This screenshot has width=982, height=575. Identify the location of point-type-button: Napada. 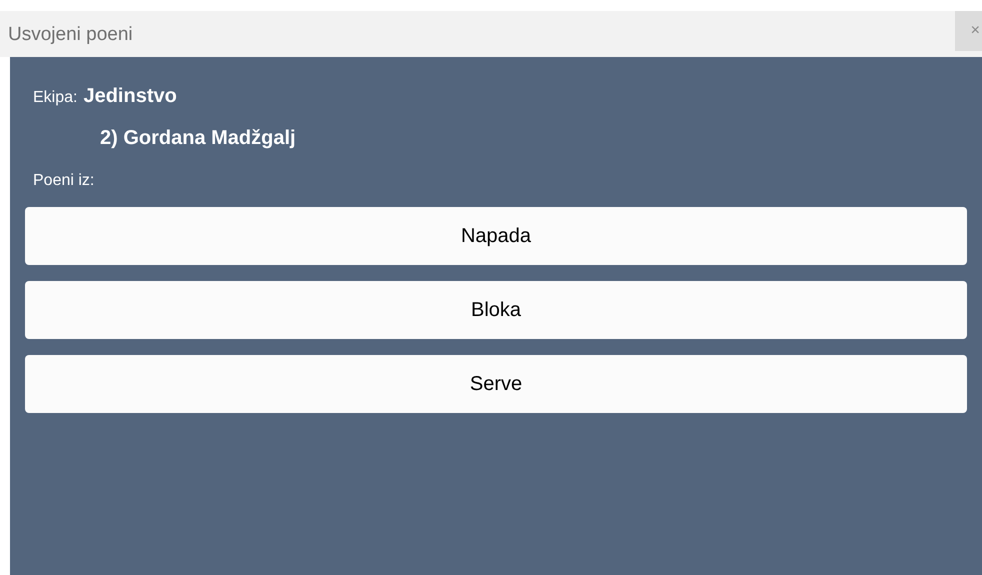
(496, 236).